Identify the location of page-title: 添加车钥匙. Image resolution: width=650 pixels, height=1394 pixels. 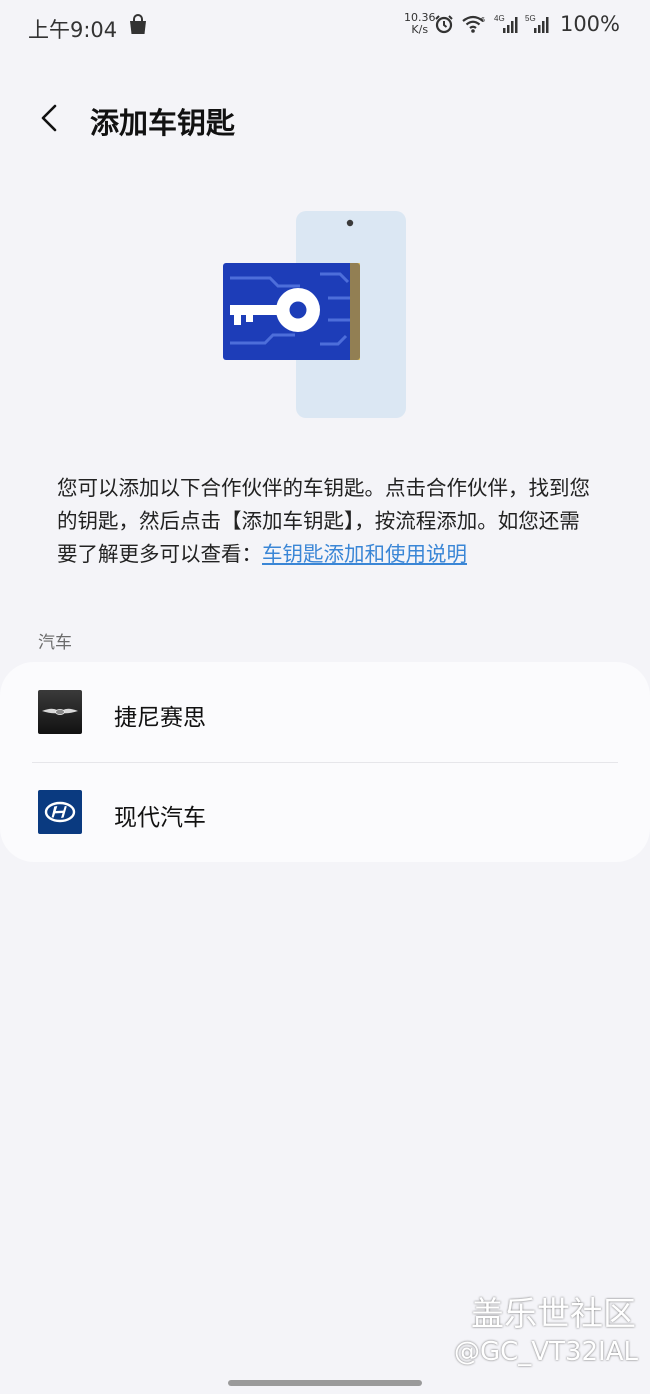
(163, 123).